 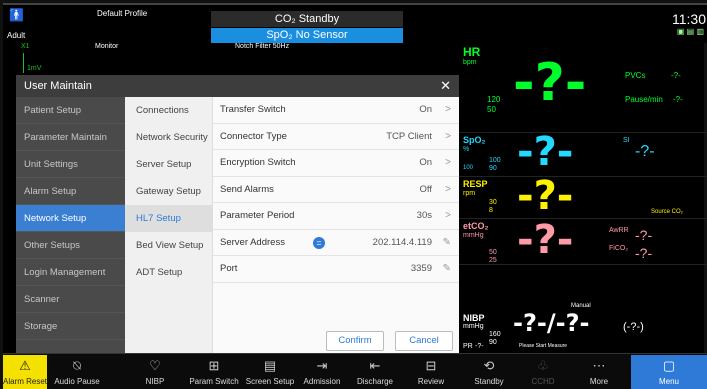 What do you see at coordinates (550, 83) in the screenshot?
I see `hr-value: -?-` at bounding box center [550, 83].